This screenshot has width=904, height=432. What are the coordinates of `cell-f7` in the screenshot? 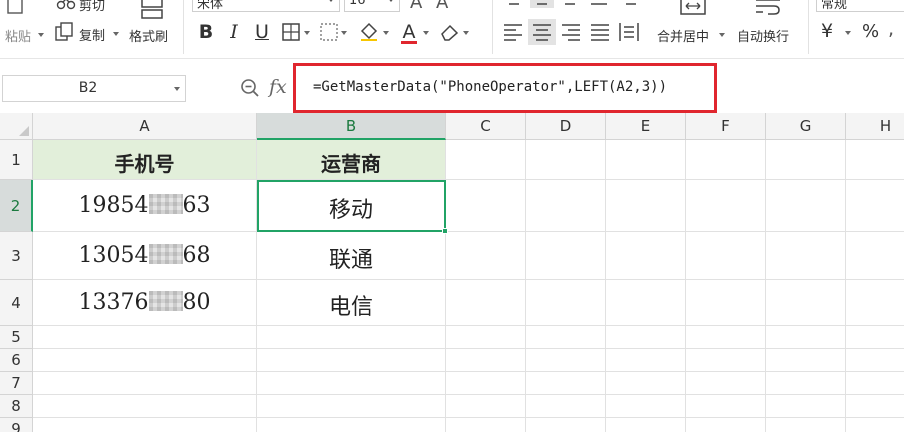 It's located at (726, 383).